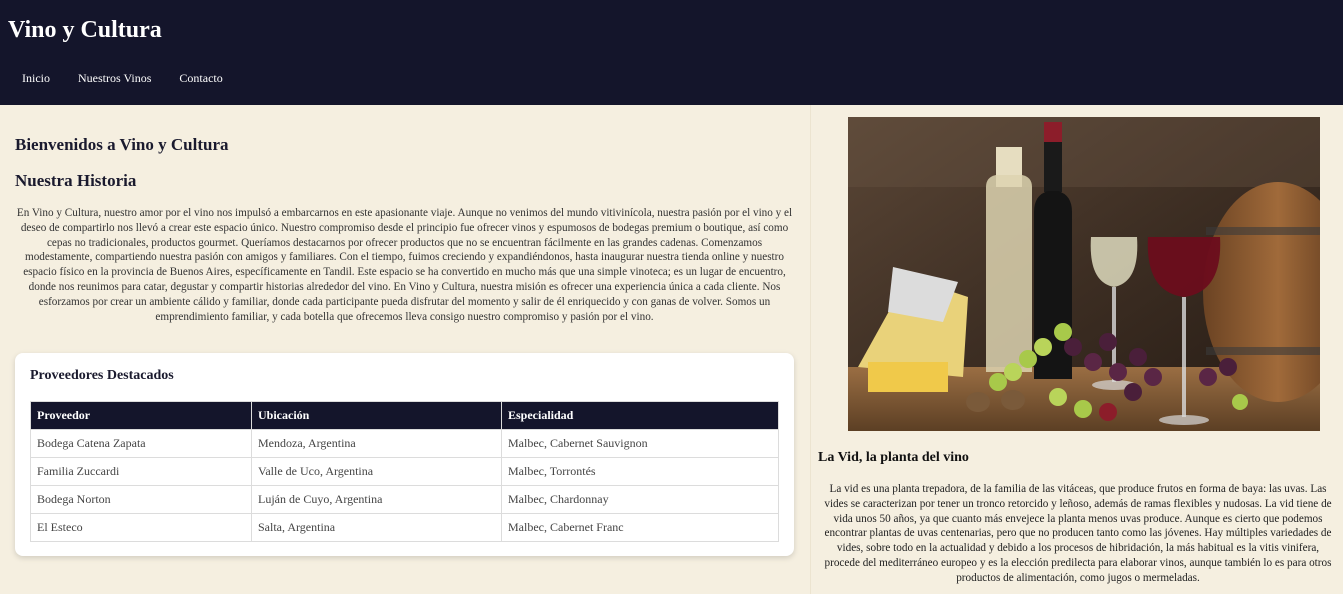  What do you see at coordinates (640, 415) in the screenshot?
I see `column-header-especialidad: Especialidad` at bounding box center [640, 415].